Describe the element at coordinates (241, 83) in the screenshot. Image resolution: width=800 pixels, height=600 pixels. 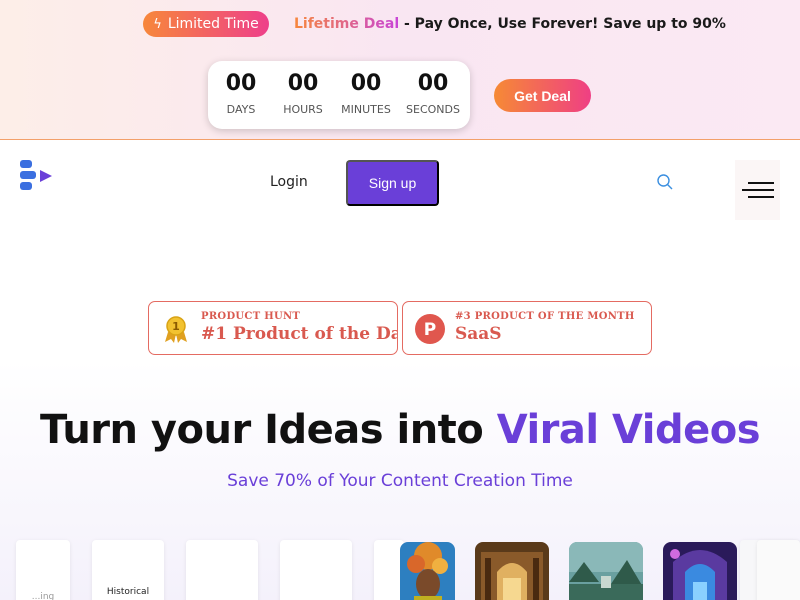
I see `countdown-days-value: 00` at that location.